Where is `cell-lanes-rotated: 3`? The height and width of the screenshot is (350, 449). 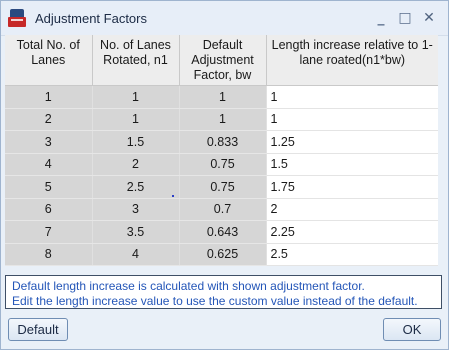 cell-lanes-rotated: 3 is located at coordinates (136, 209).